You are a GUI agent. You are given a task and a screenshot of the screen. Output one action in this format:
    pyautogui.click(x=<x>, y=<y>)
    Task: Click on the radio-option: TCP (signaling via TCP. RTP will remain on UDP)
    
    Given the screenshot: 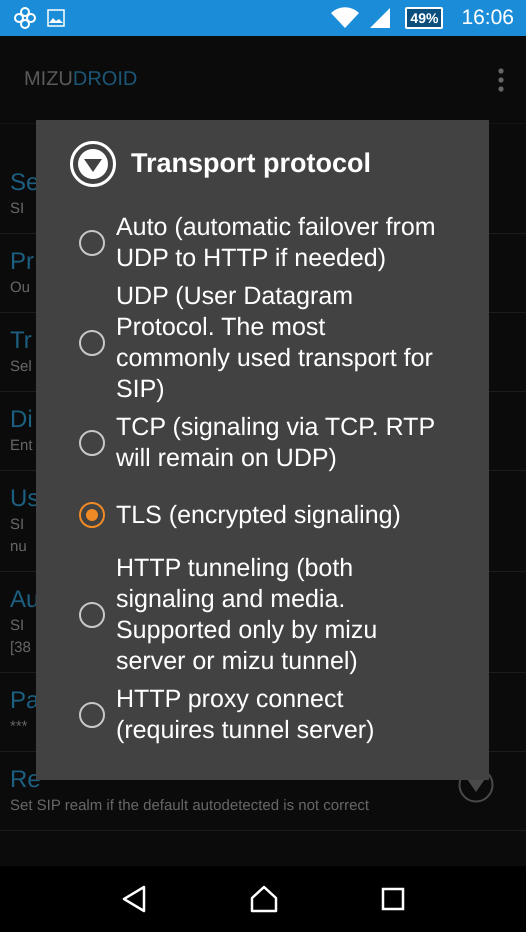 What is the action you would take?
    pyautogui.click(x=269, y=443)
    